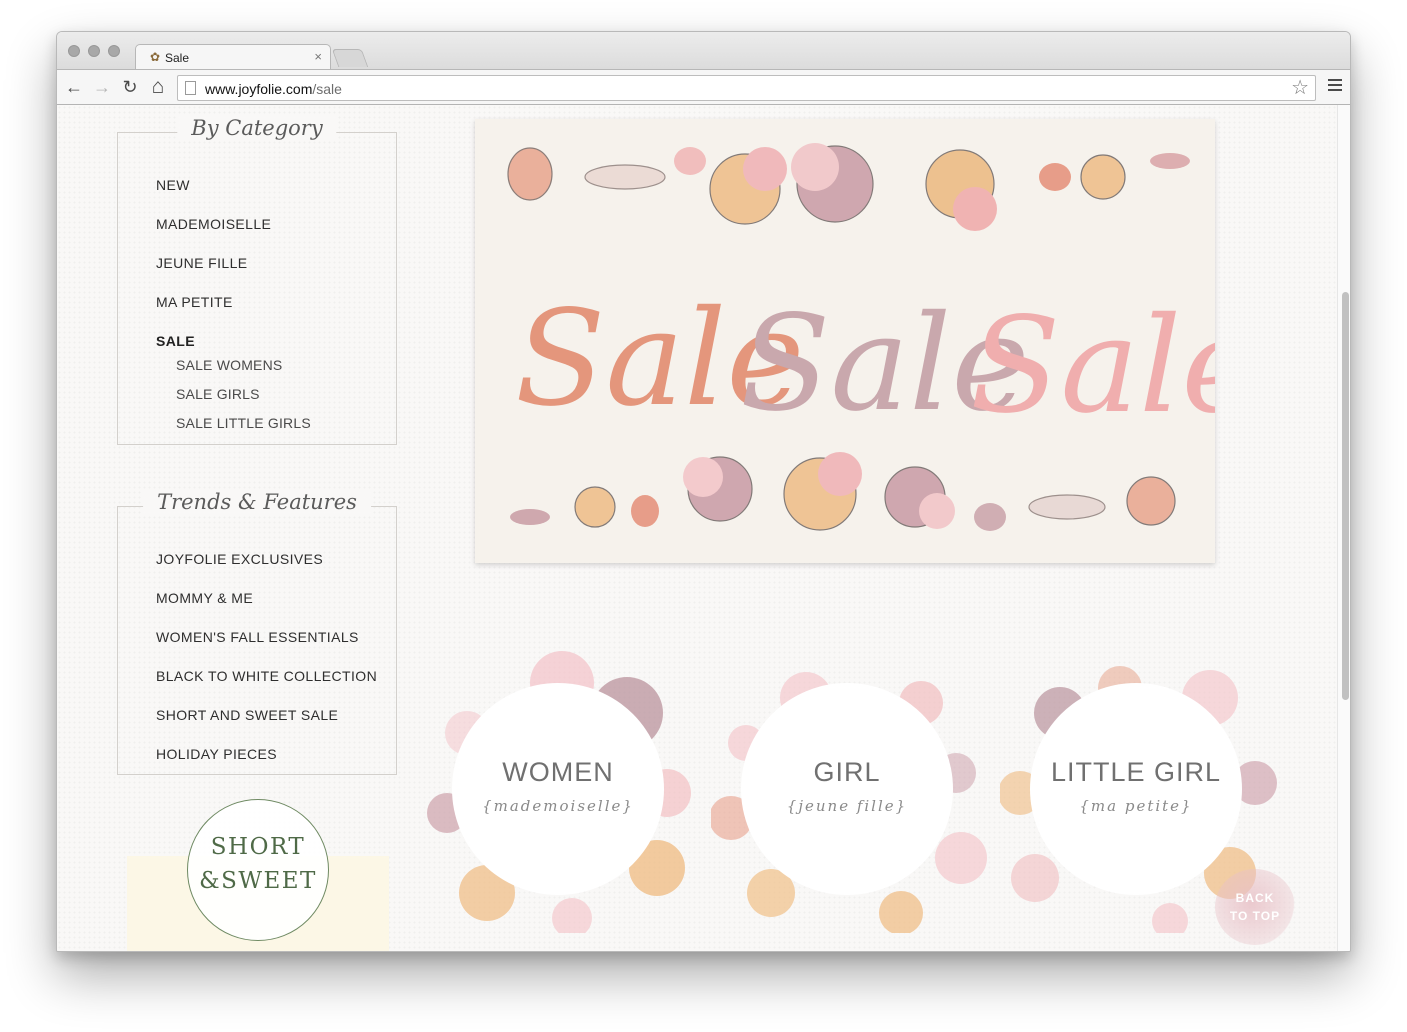  Describe the element at coordinates (257, 128) in the screenshot. I see `category-panel-title: By Category` at that location.